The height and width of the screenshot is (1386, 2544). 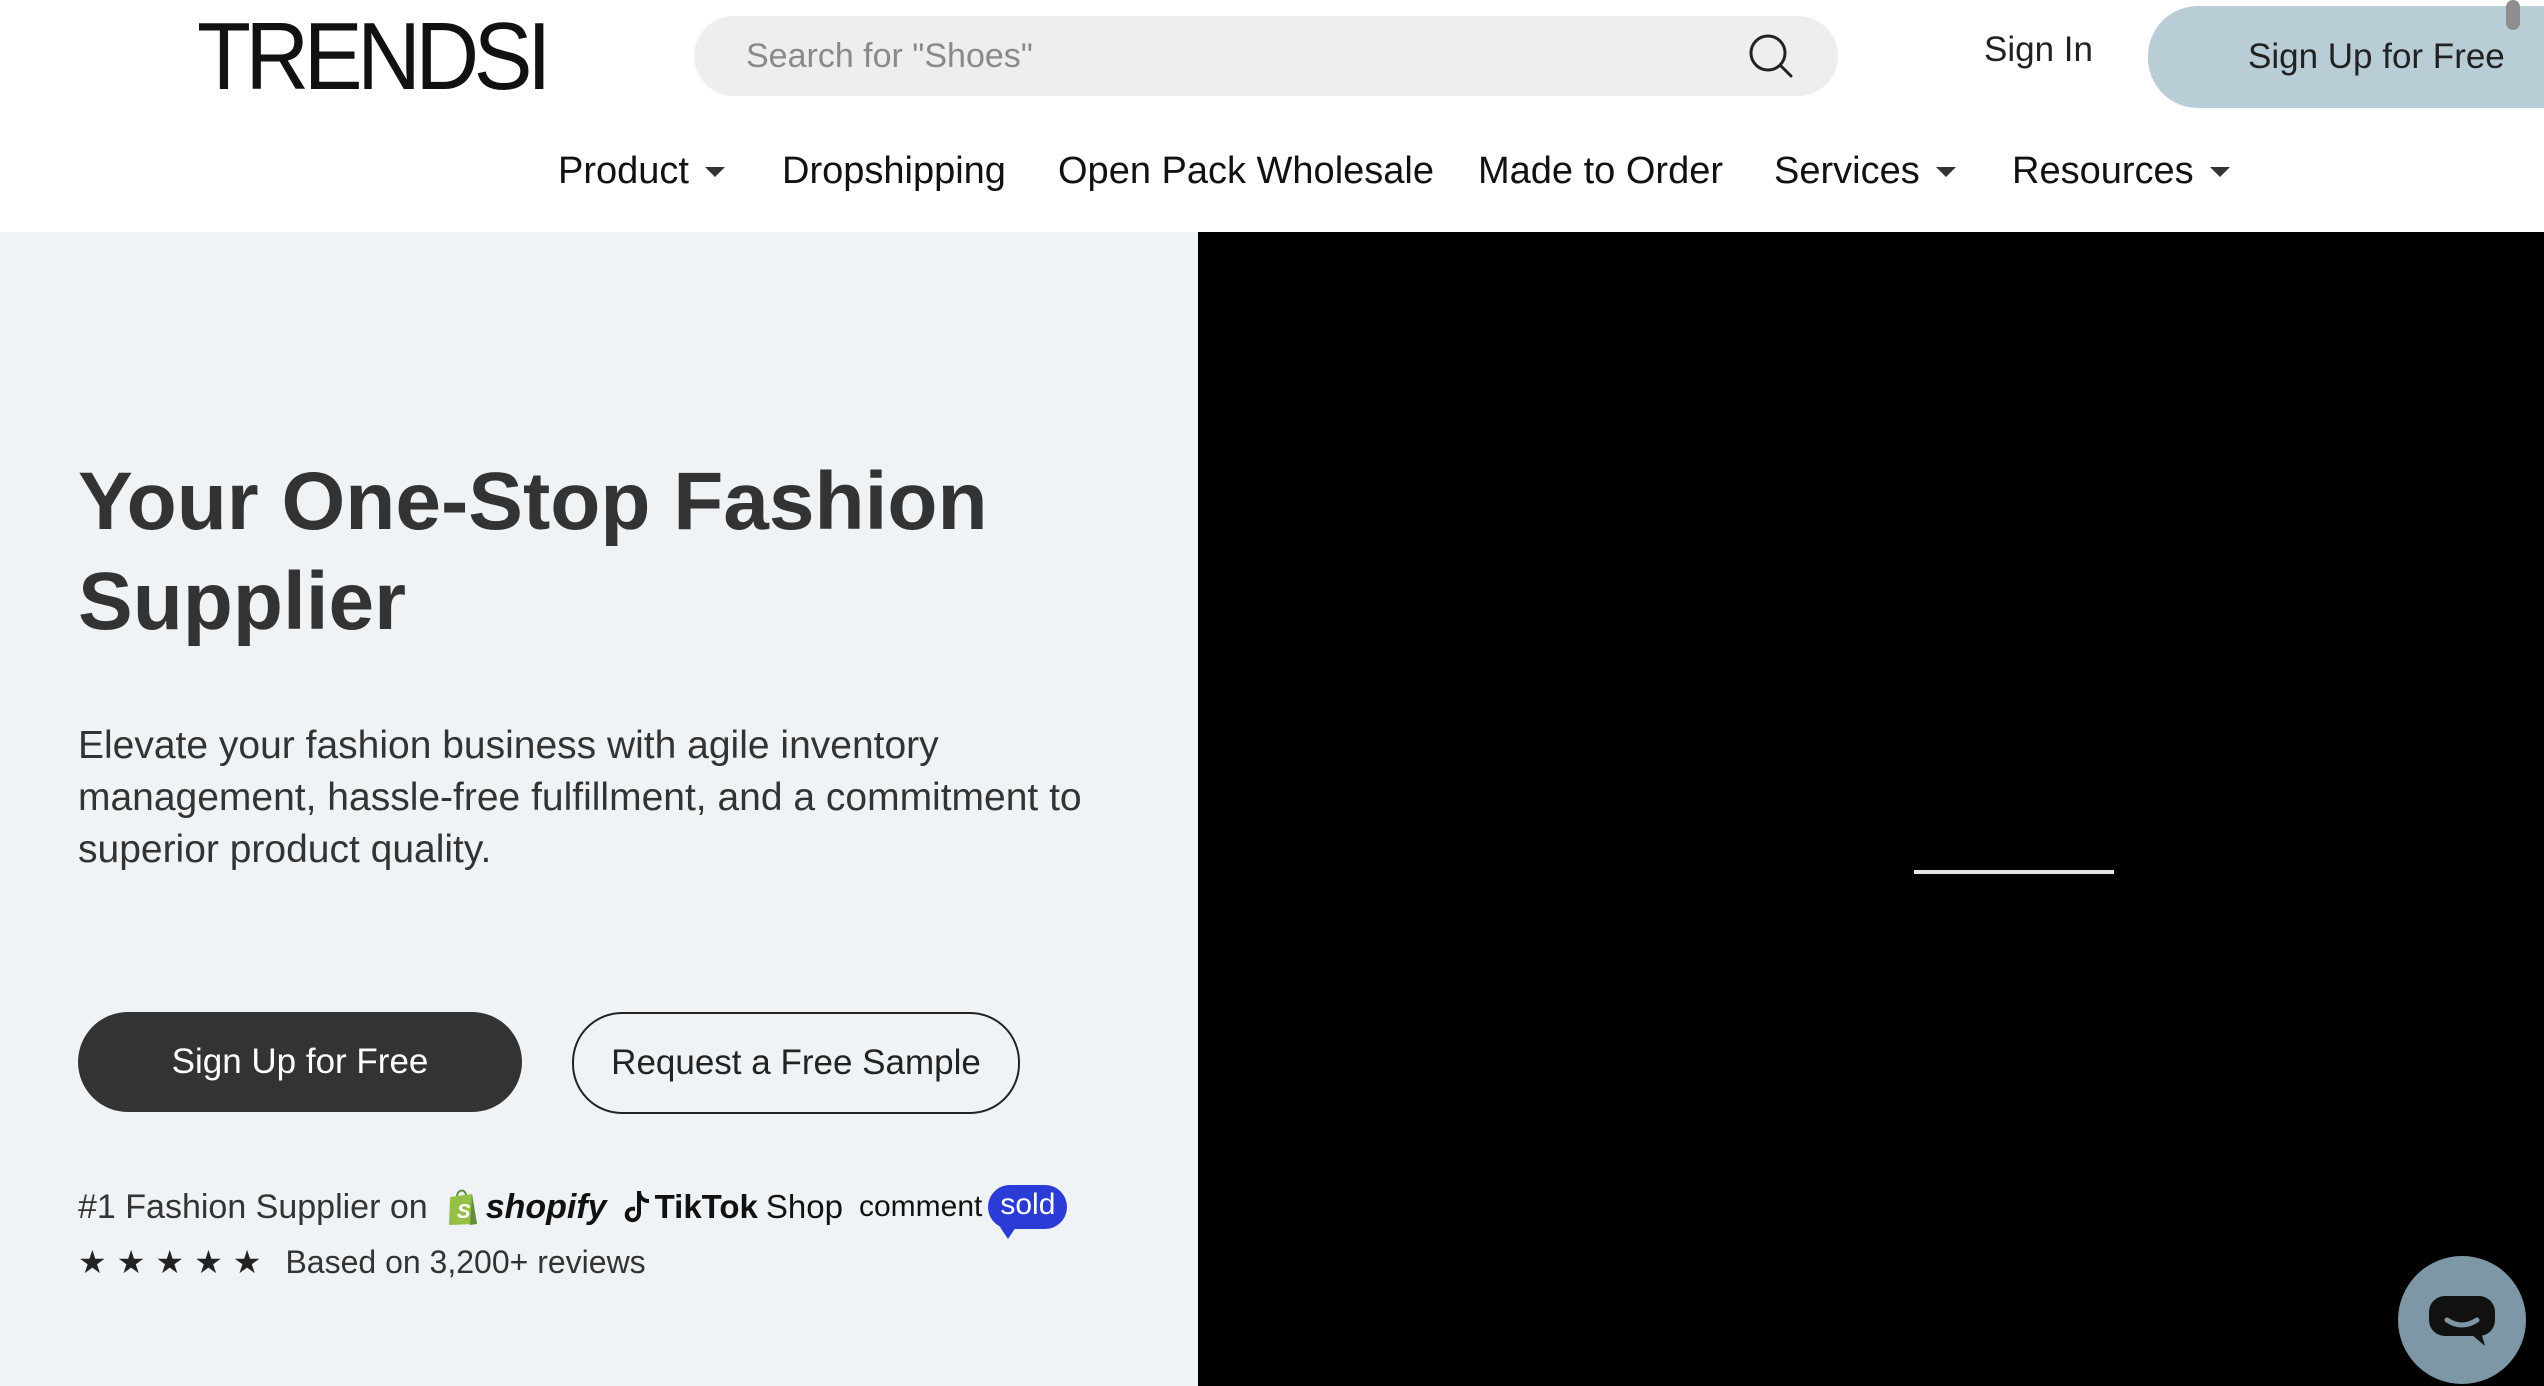 I want to click on nav-item-made-to-order: Made to Order, so click(x=1600, y=171).